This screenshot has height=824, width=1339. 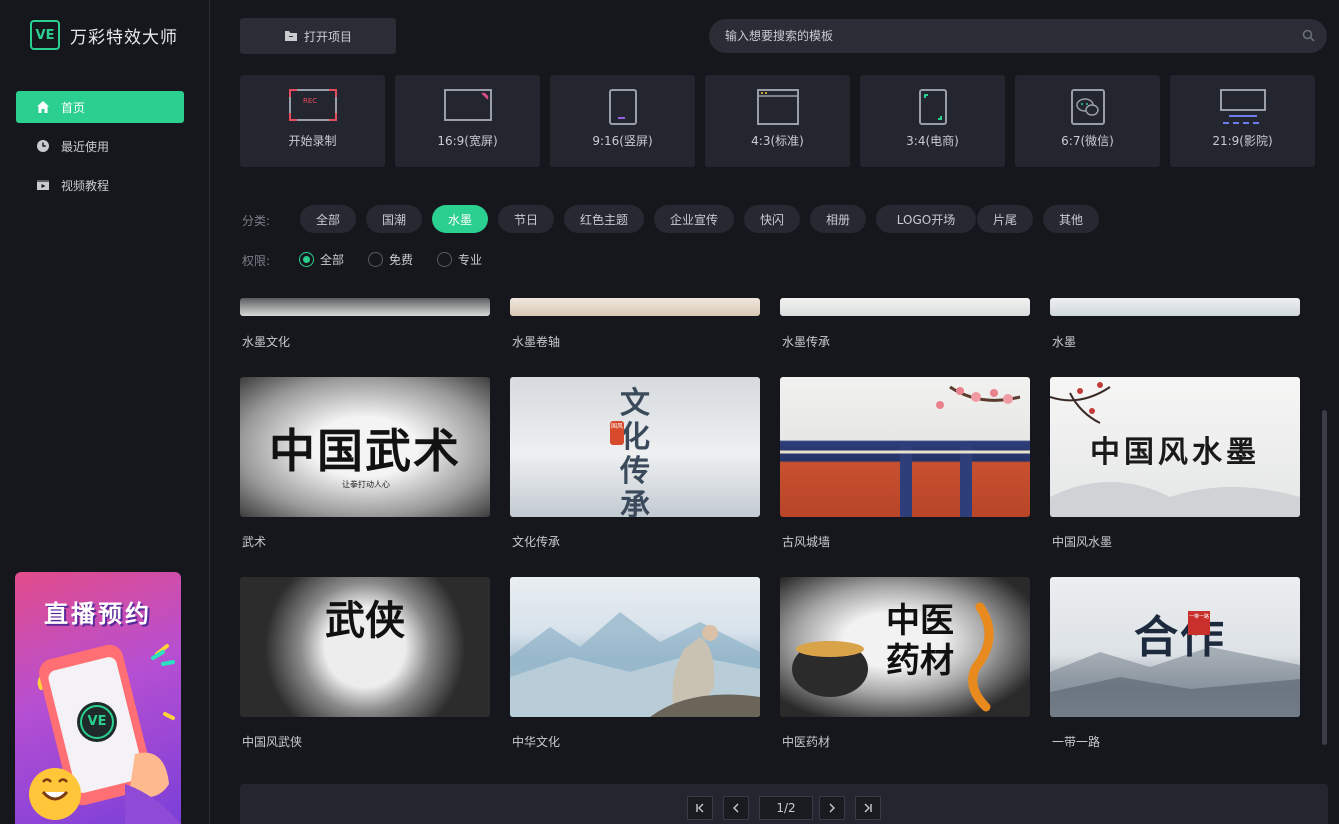 I want to click on portrait-icon, so click(x=622, y=107).